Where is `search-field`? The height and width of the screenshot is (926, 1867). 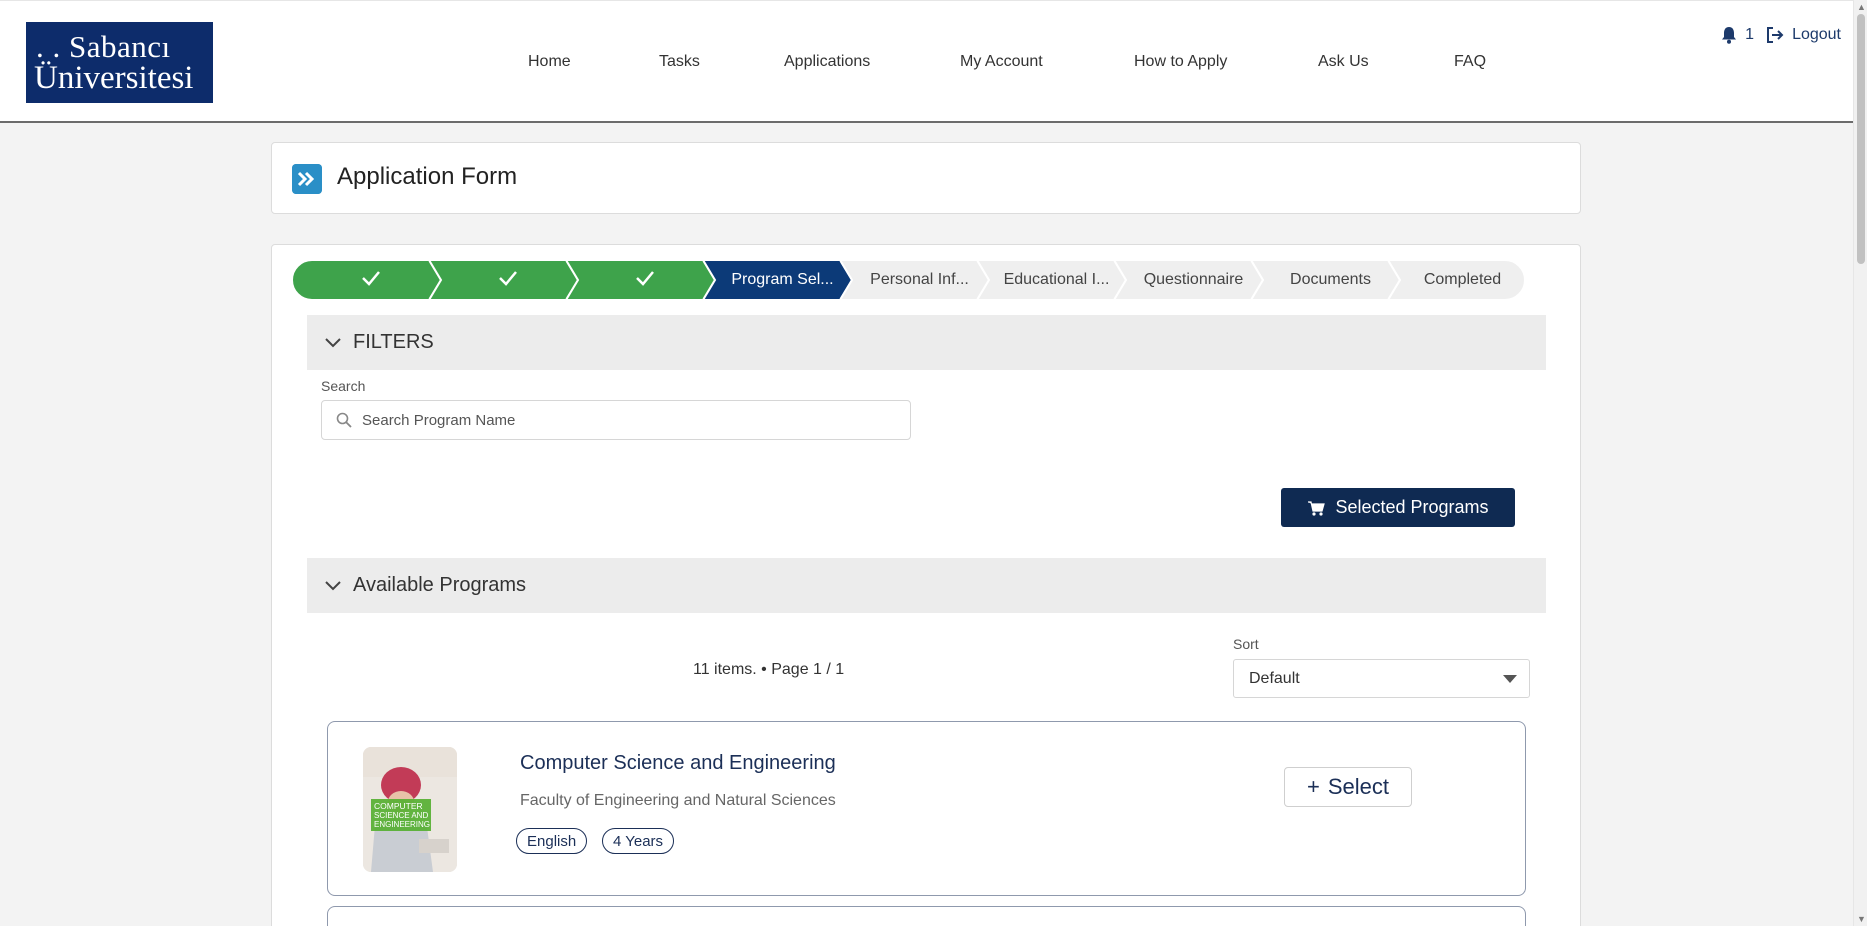
search-field is located at coordinates (616, 420).